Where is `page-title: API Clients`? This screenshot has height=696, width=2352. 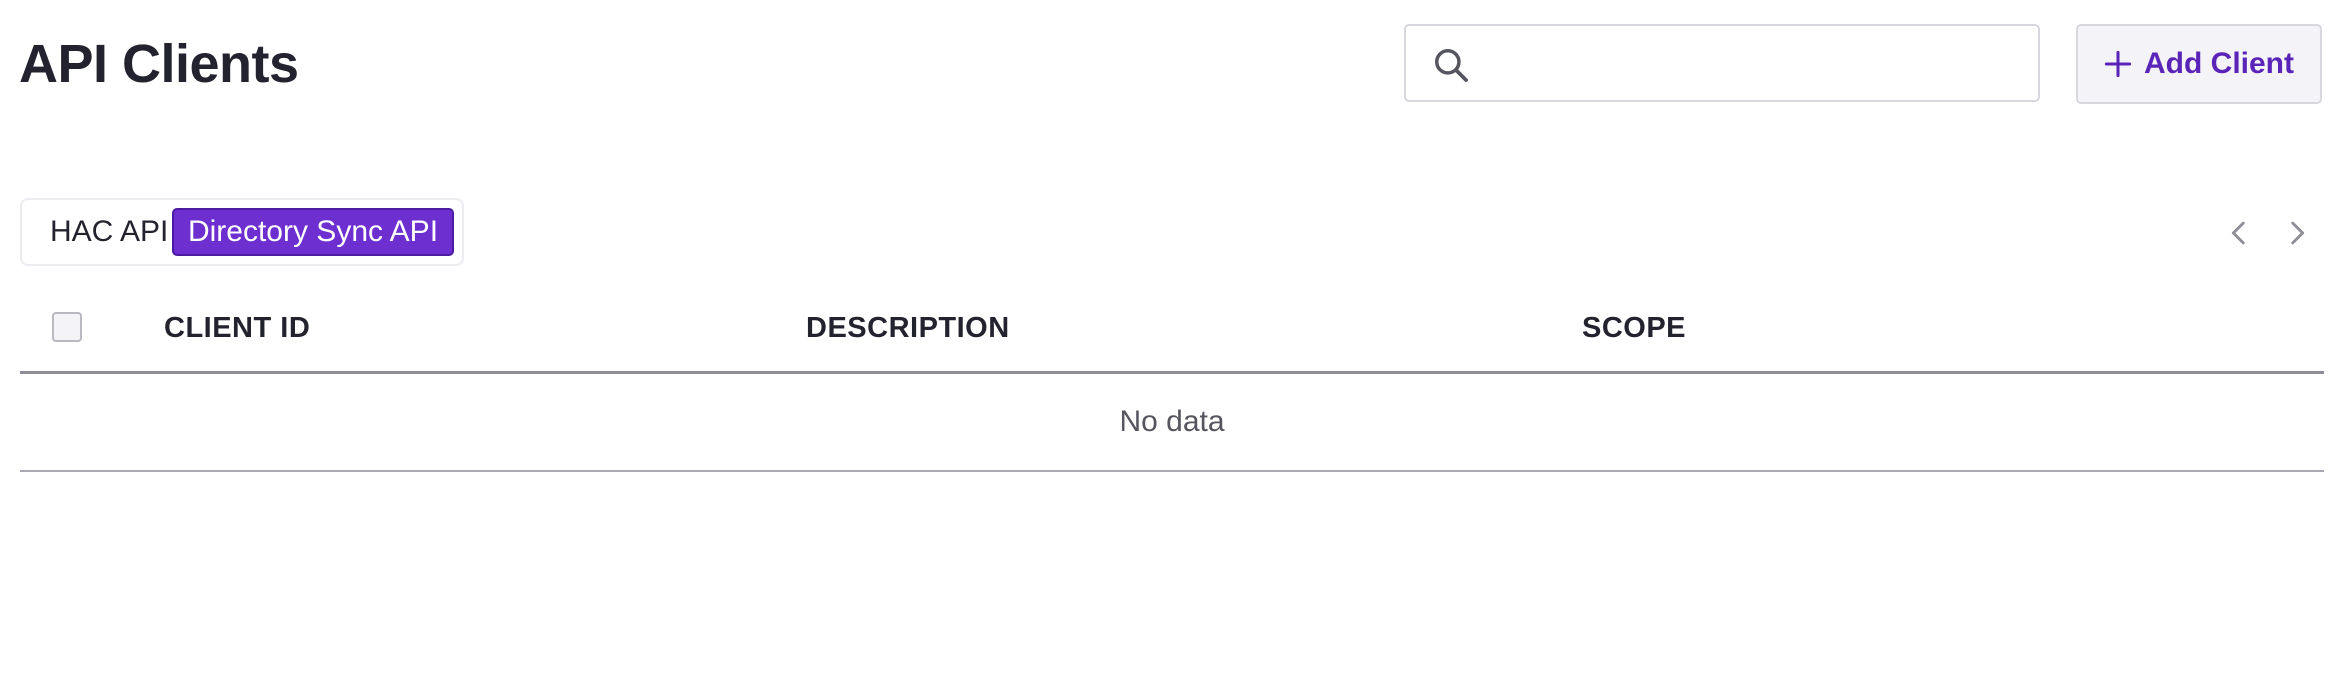
page-title: API Clients is located at coordinates (159, 64).